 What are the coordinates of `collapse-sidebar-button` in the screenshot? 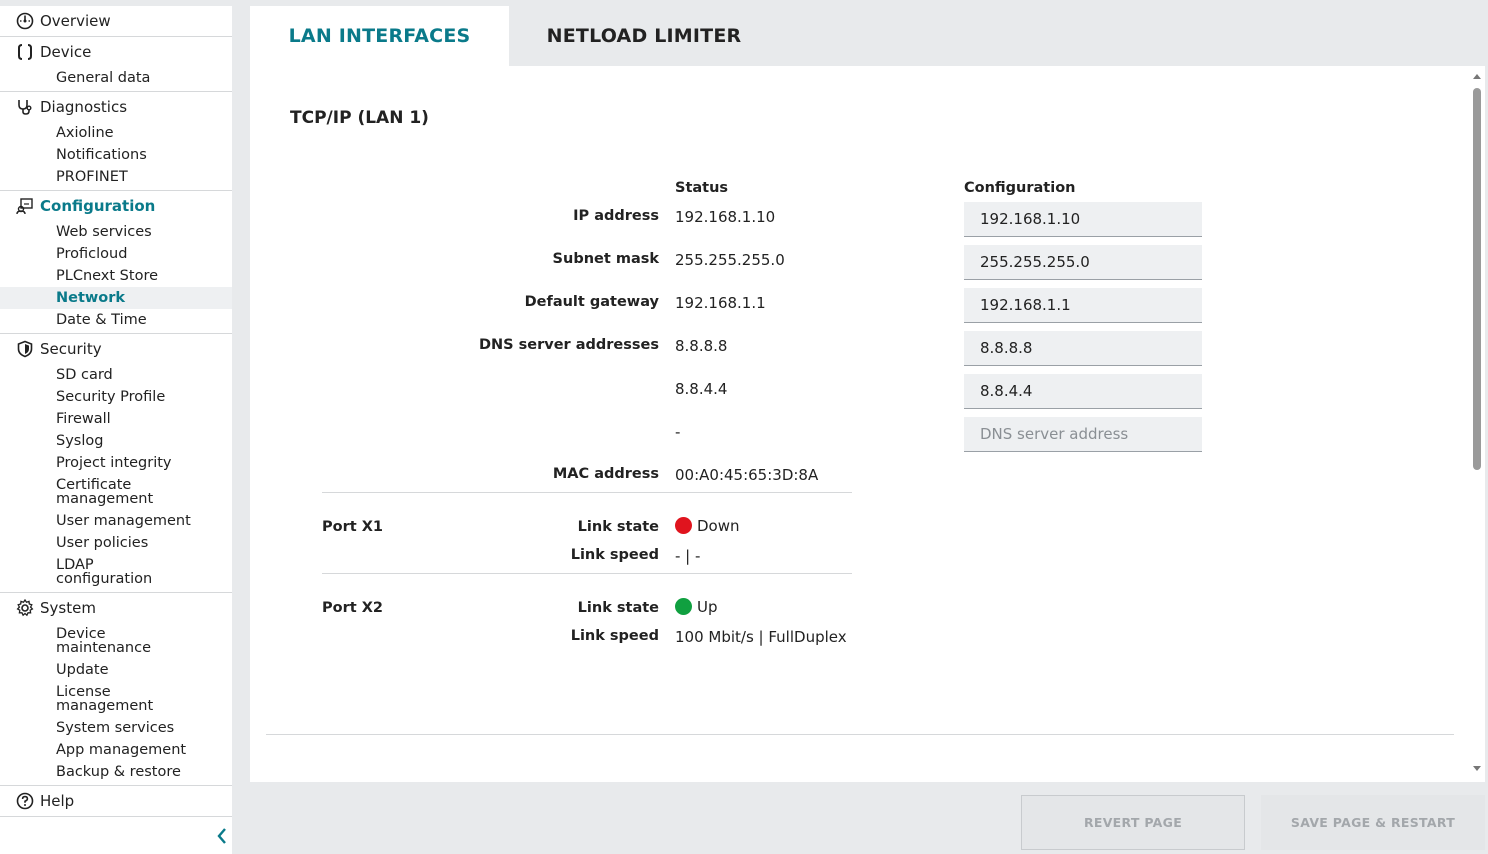 It's located at (222, 838).